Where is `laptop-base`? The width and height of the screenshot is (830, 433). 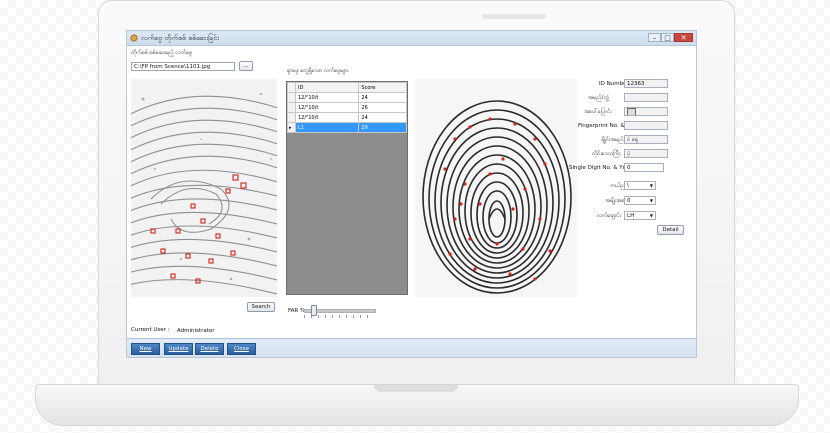
laptop-base is located at coordinates (417, 405).